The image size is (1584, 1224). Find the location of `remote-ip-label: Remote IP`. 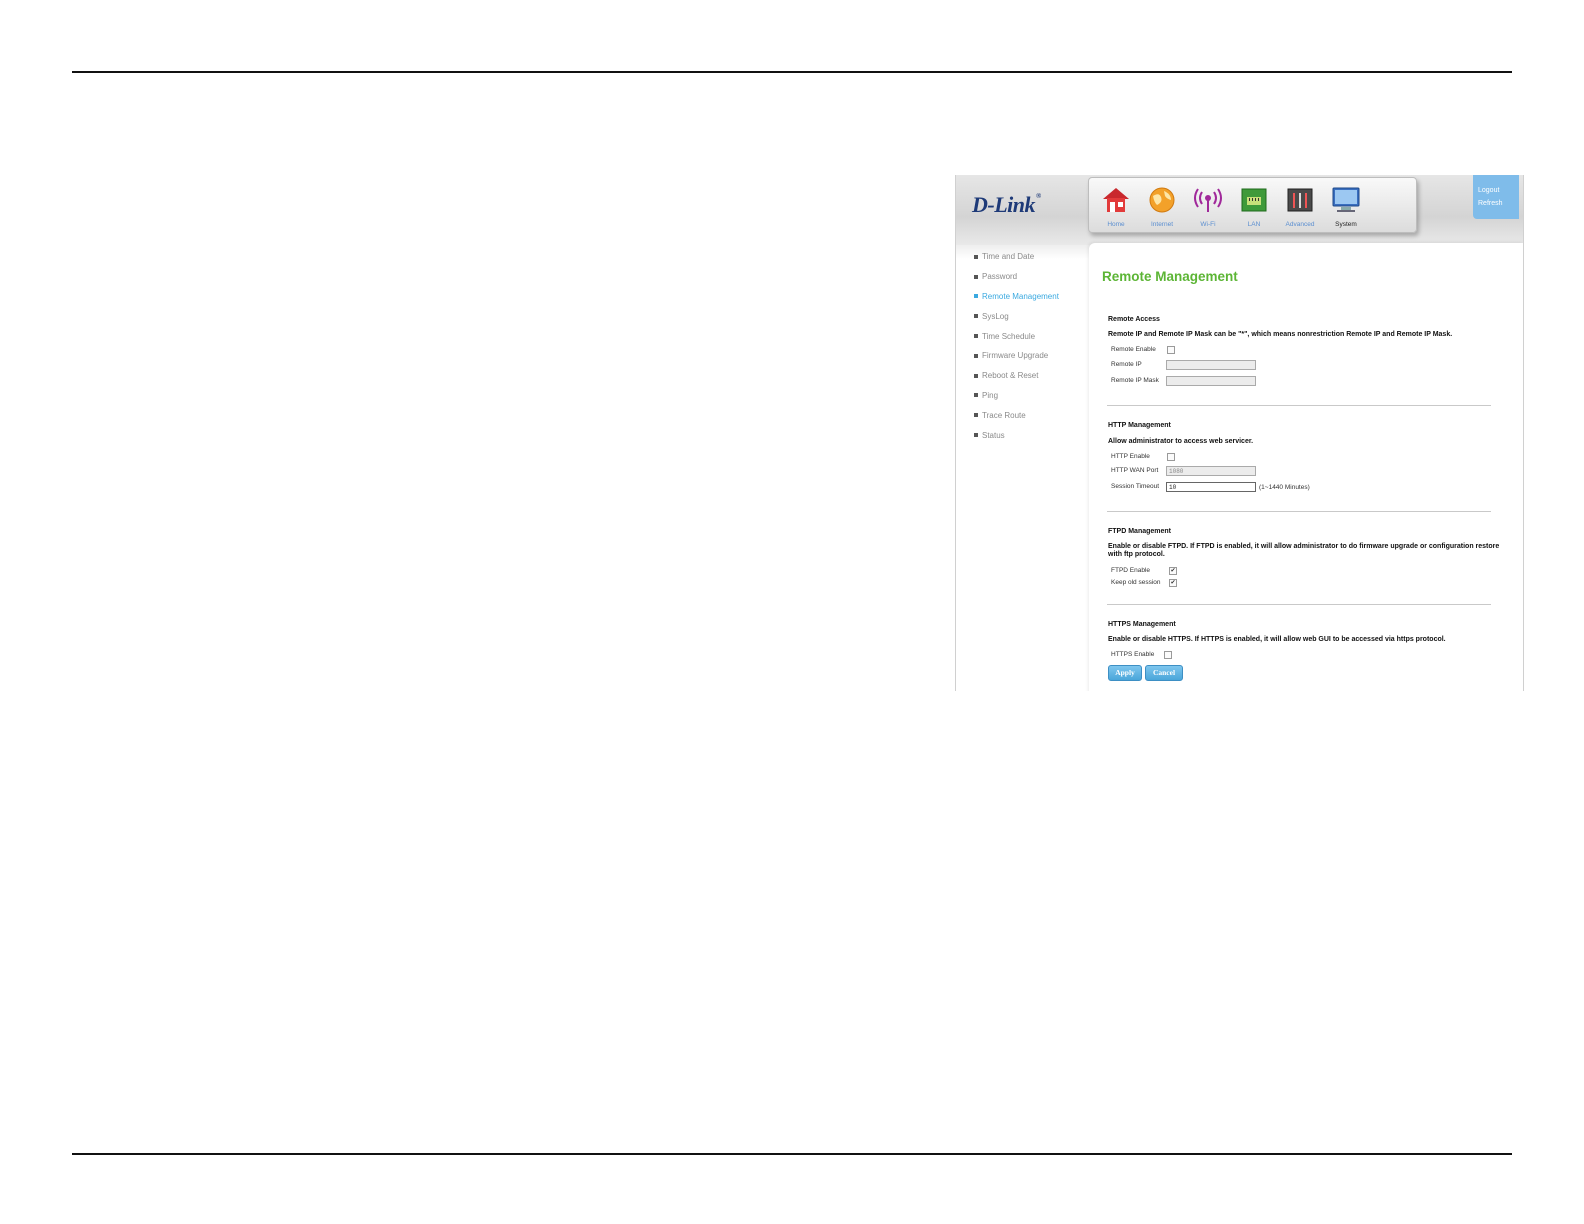

remote-ip-label: Remote IP is located at coordinates (1126, 364).